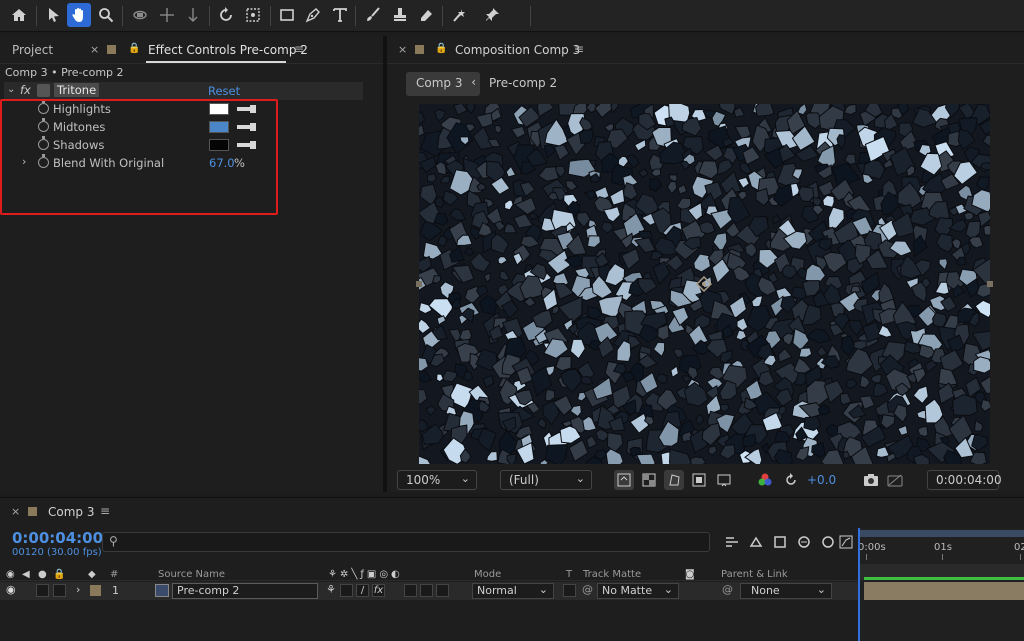 The width and height of the screenshot is (1024, 641). What do you see at coordinates (54, 15) in the screenshot?
I see `selection-arrow-icon` at bounding box center [54, 15].